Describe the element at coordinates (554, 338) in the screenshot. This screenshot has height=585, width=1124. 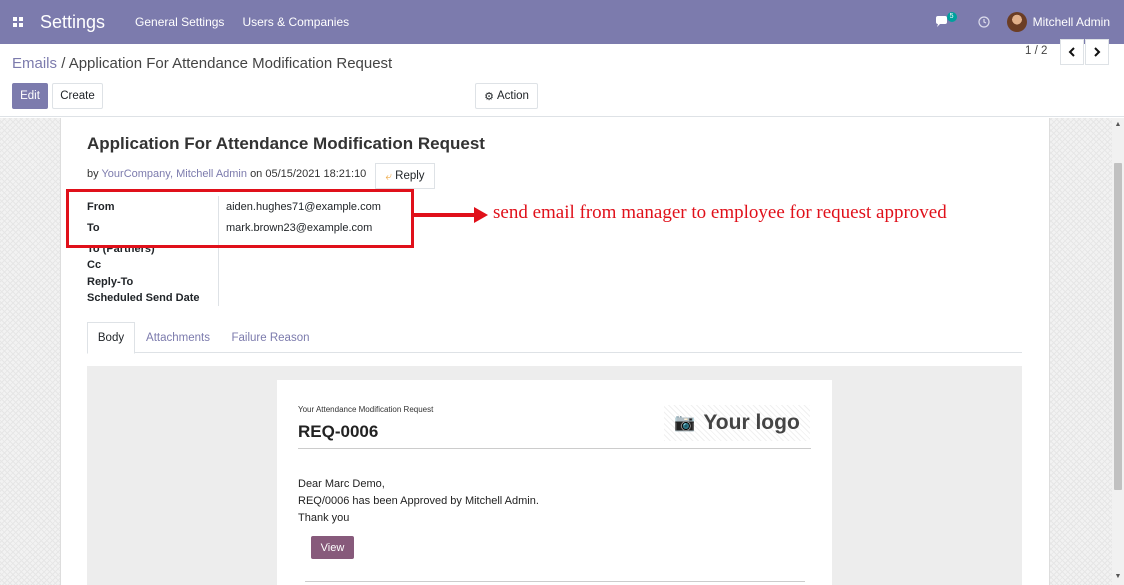
I see `notebook-tabs: Body Attachments Failure Reason` at that location.